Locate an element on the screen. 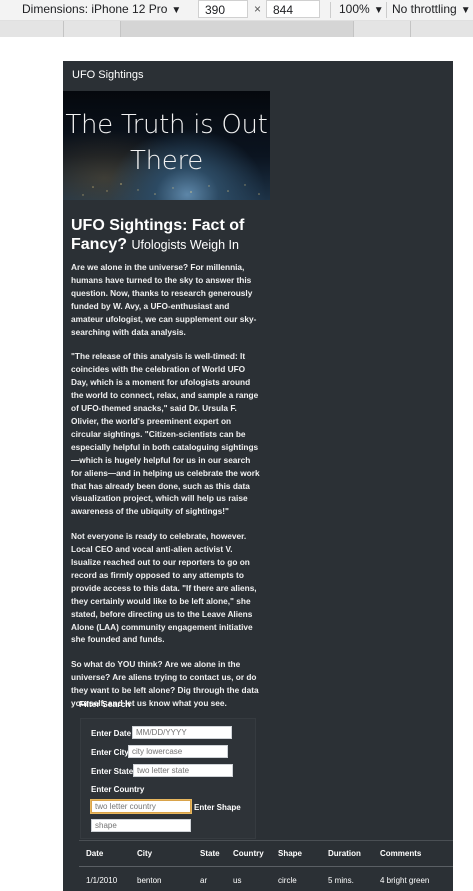 The width and height of the screenshot is (473, 891). hero-title: The Truth is Out There is located at coordinates (166, 143).